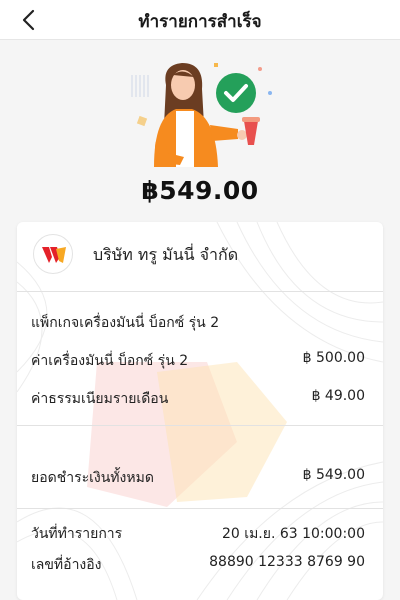 Image resolution: width=400 pixels, height=600 pixels. What do you see at coordinates (110, 361) in the screenshot?
I see `line-item-label: ค่าเครื่องมันนี่ บ็อกซ์ รุ่น 2` at bounding box center [110, 361].